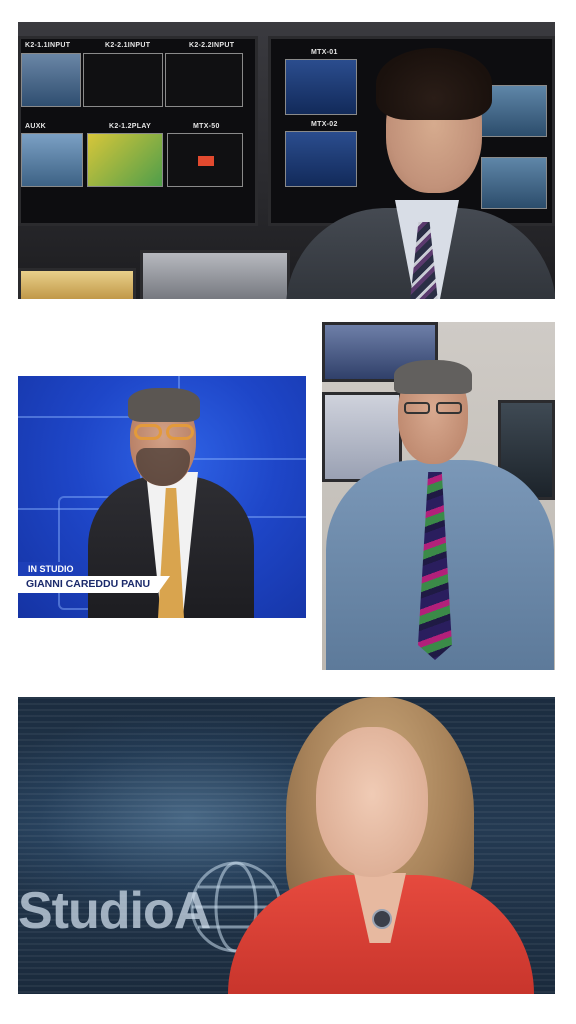  What do you see at coordinates (36, 126) in the screenshot?
I see `monitor-label: AUXK` at bounding box center [36, 126].